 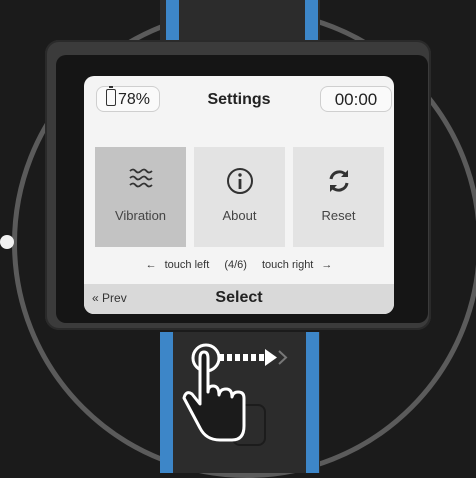 I want to click on touch-right-hint: touch right, so click(x=288, y=265).